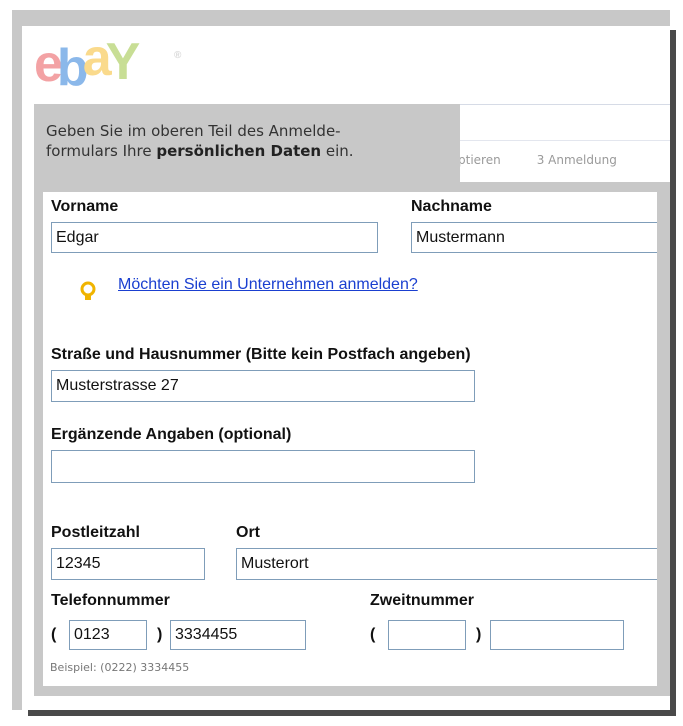 The height and width of the screenshot is (726, 683). What do you see at coordinates (101, 151) in the screenshot?
I see `instruction-line-2-prefix: formulars Ihre` at bounding box center [101, 151].